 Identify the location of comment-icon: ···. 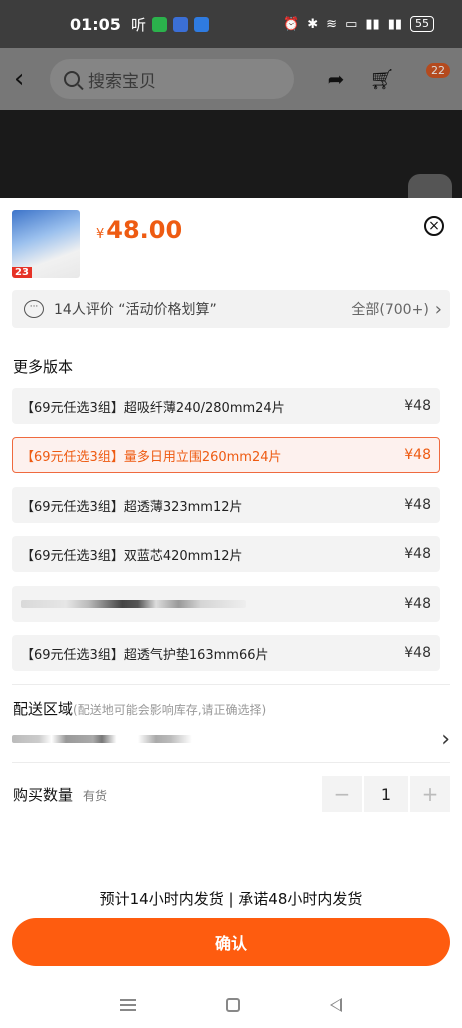
(34, 309).